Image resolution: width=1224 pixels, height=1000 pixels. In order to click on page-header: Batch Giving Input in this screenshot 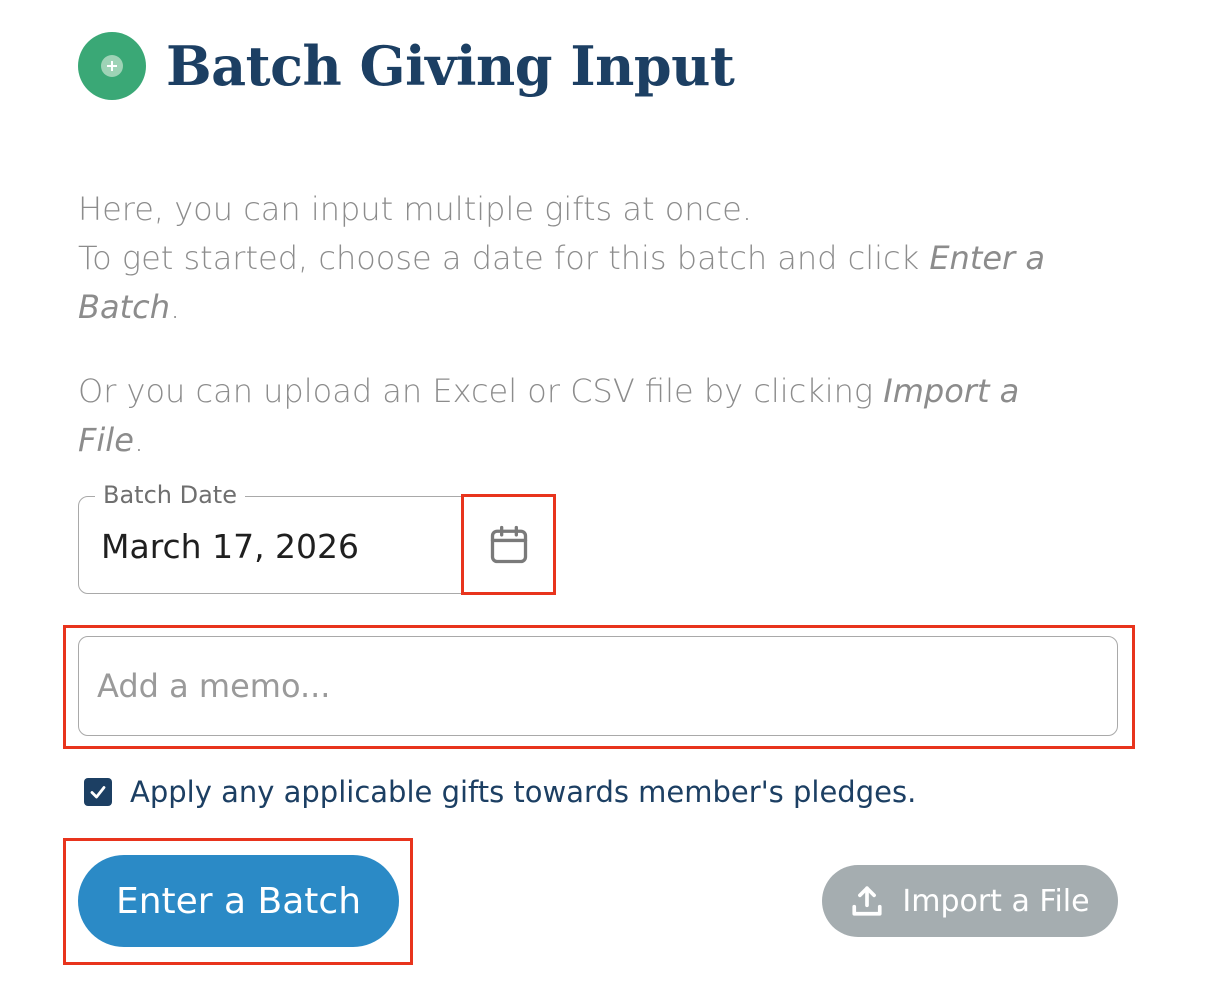, I will do `click(406, 66)`.